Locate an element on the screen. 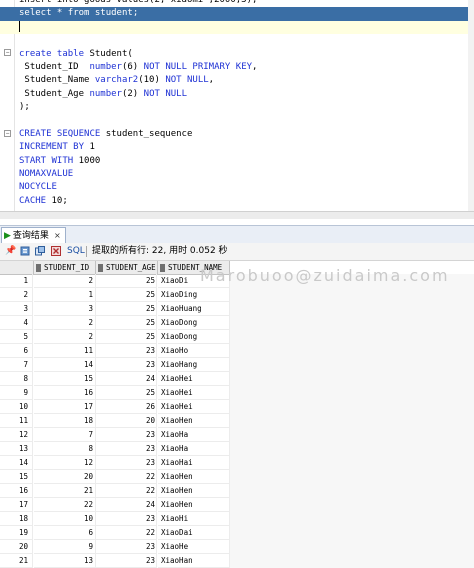  table-row: 12 7 23 XiaoHa is located at coordinates (115, 435).